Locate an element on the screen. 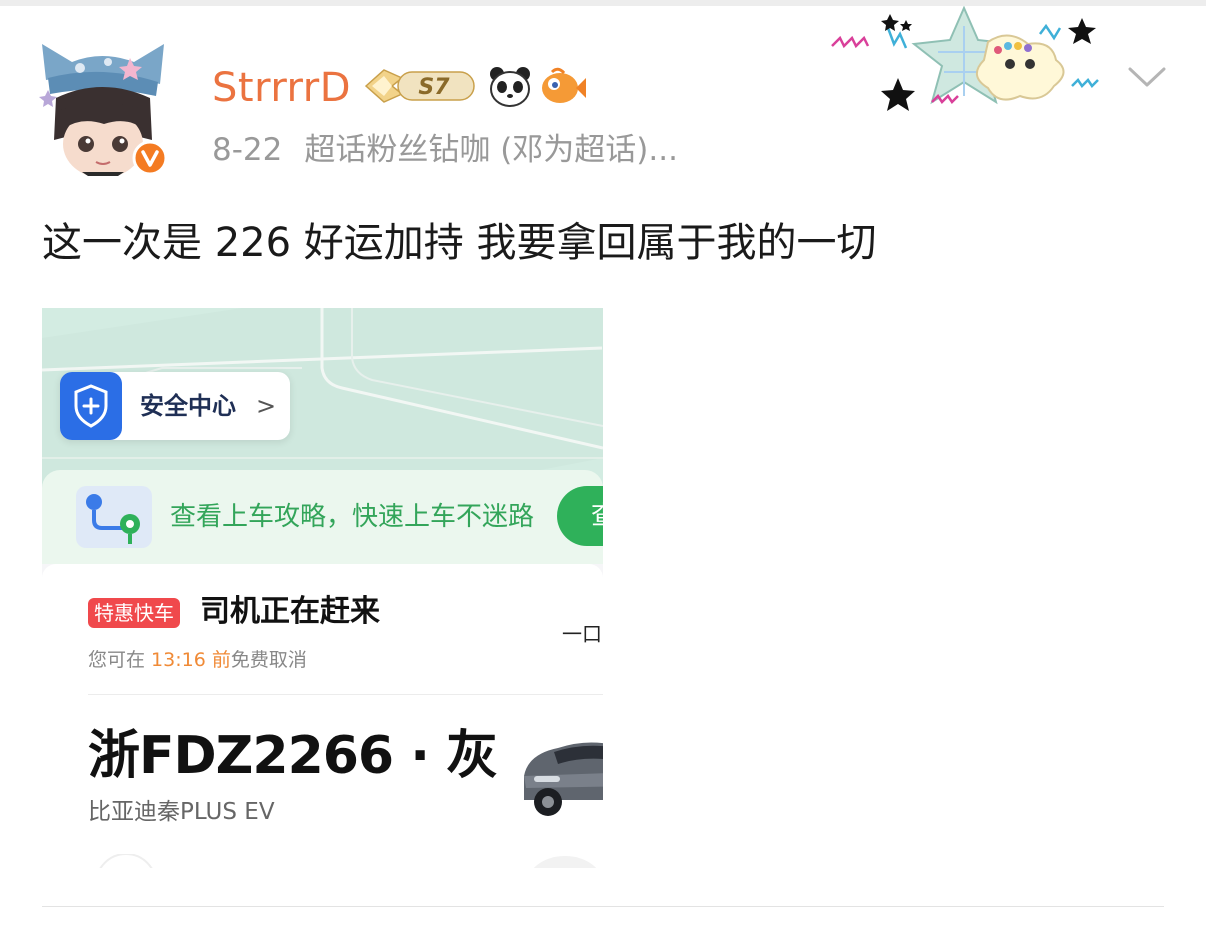 This screenshot has height=926, width=1206. safety-center-button: 安全中心 > is located at coordinates (175, 406).